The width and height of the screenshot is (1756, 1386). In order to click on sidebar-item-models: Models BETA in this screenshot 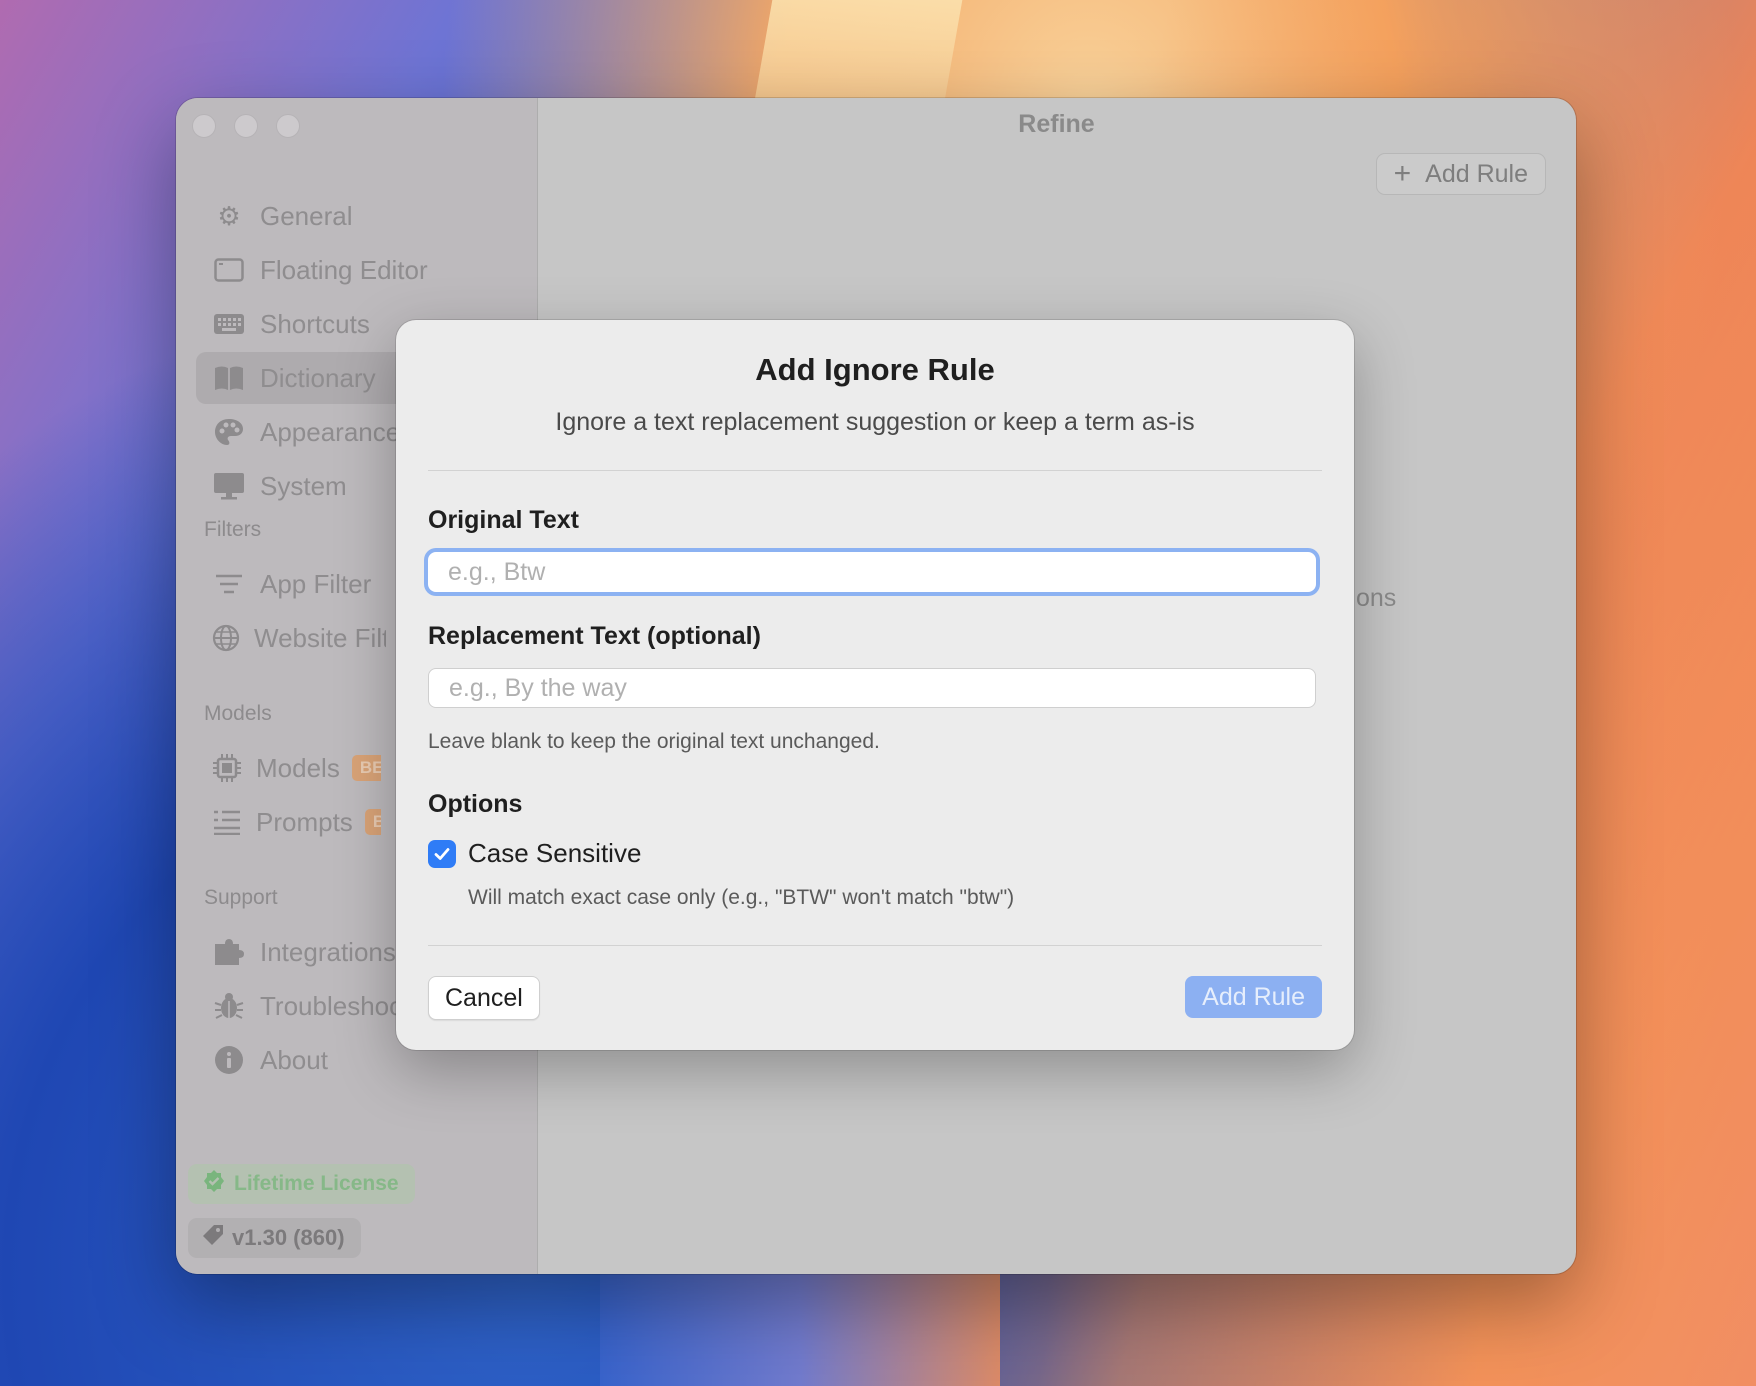, I will do `click(288, 768)`.